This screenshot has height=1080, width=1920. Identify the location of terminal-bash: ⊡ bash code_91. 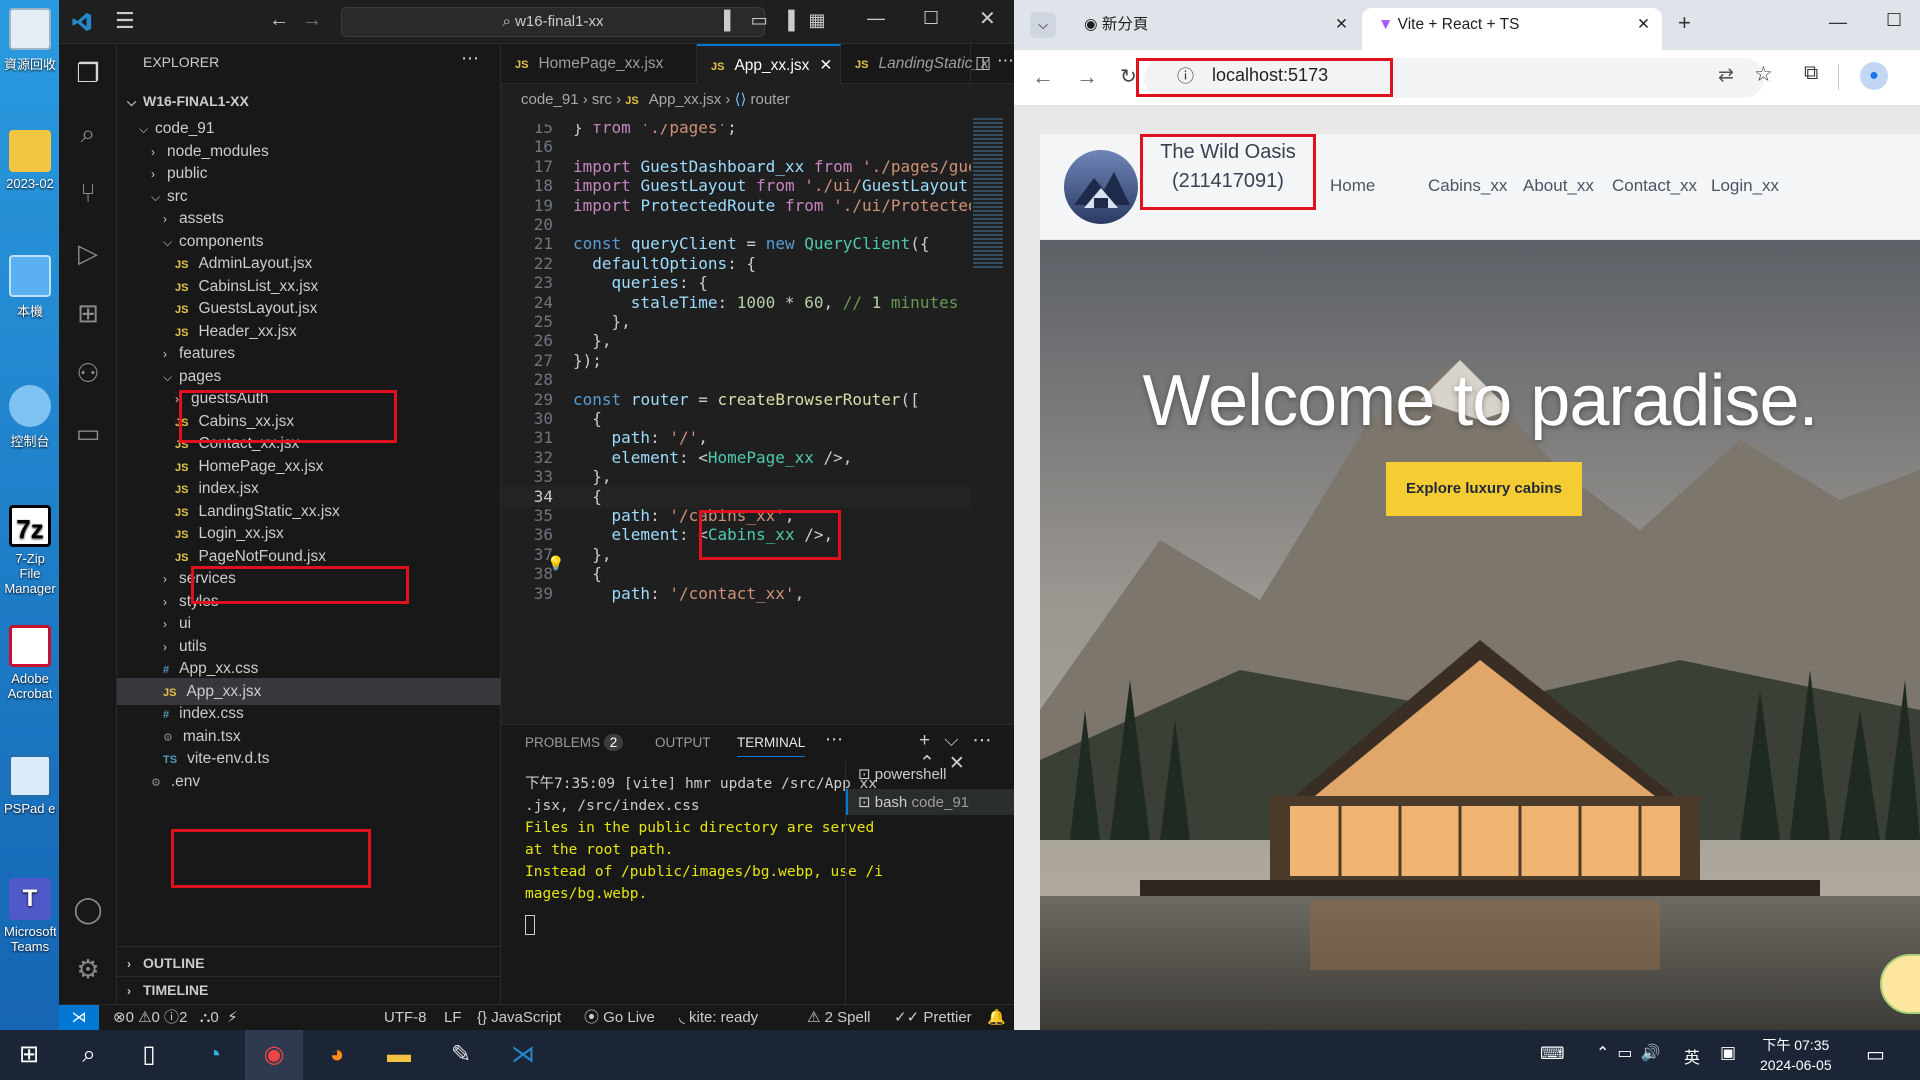
(913, 802).